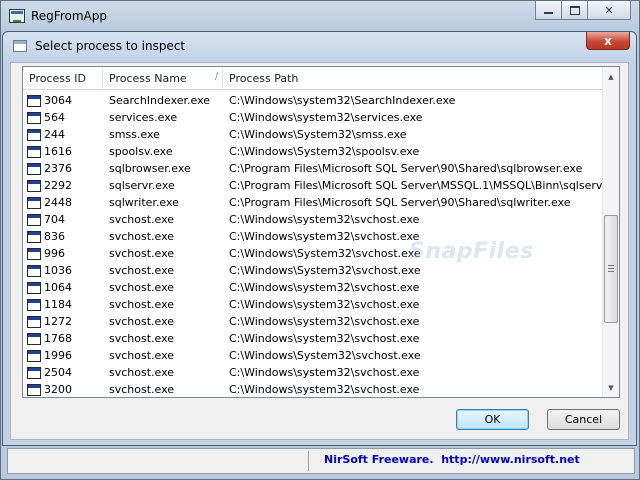 This screenshot has height=480, width=640. What do you see at coordinates (63, 168) in the screenshot?
I see `process-id-cell: 2376` at bounding box center [63, 168].